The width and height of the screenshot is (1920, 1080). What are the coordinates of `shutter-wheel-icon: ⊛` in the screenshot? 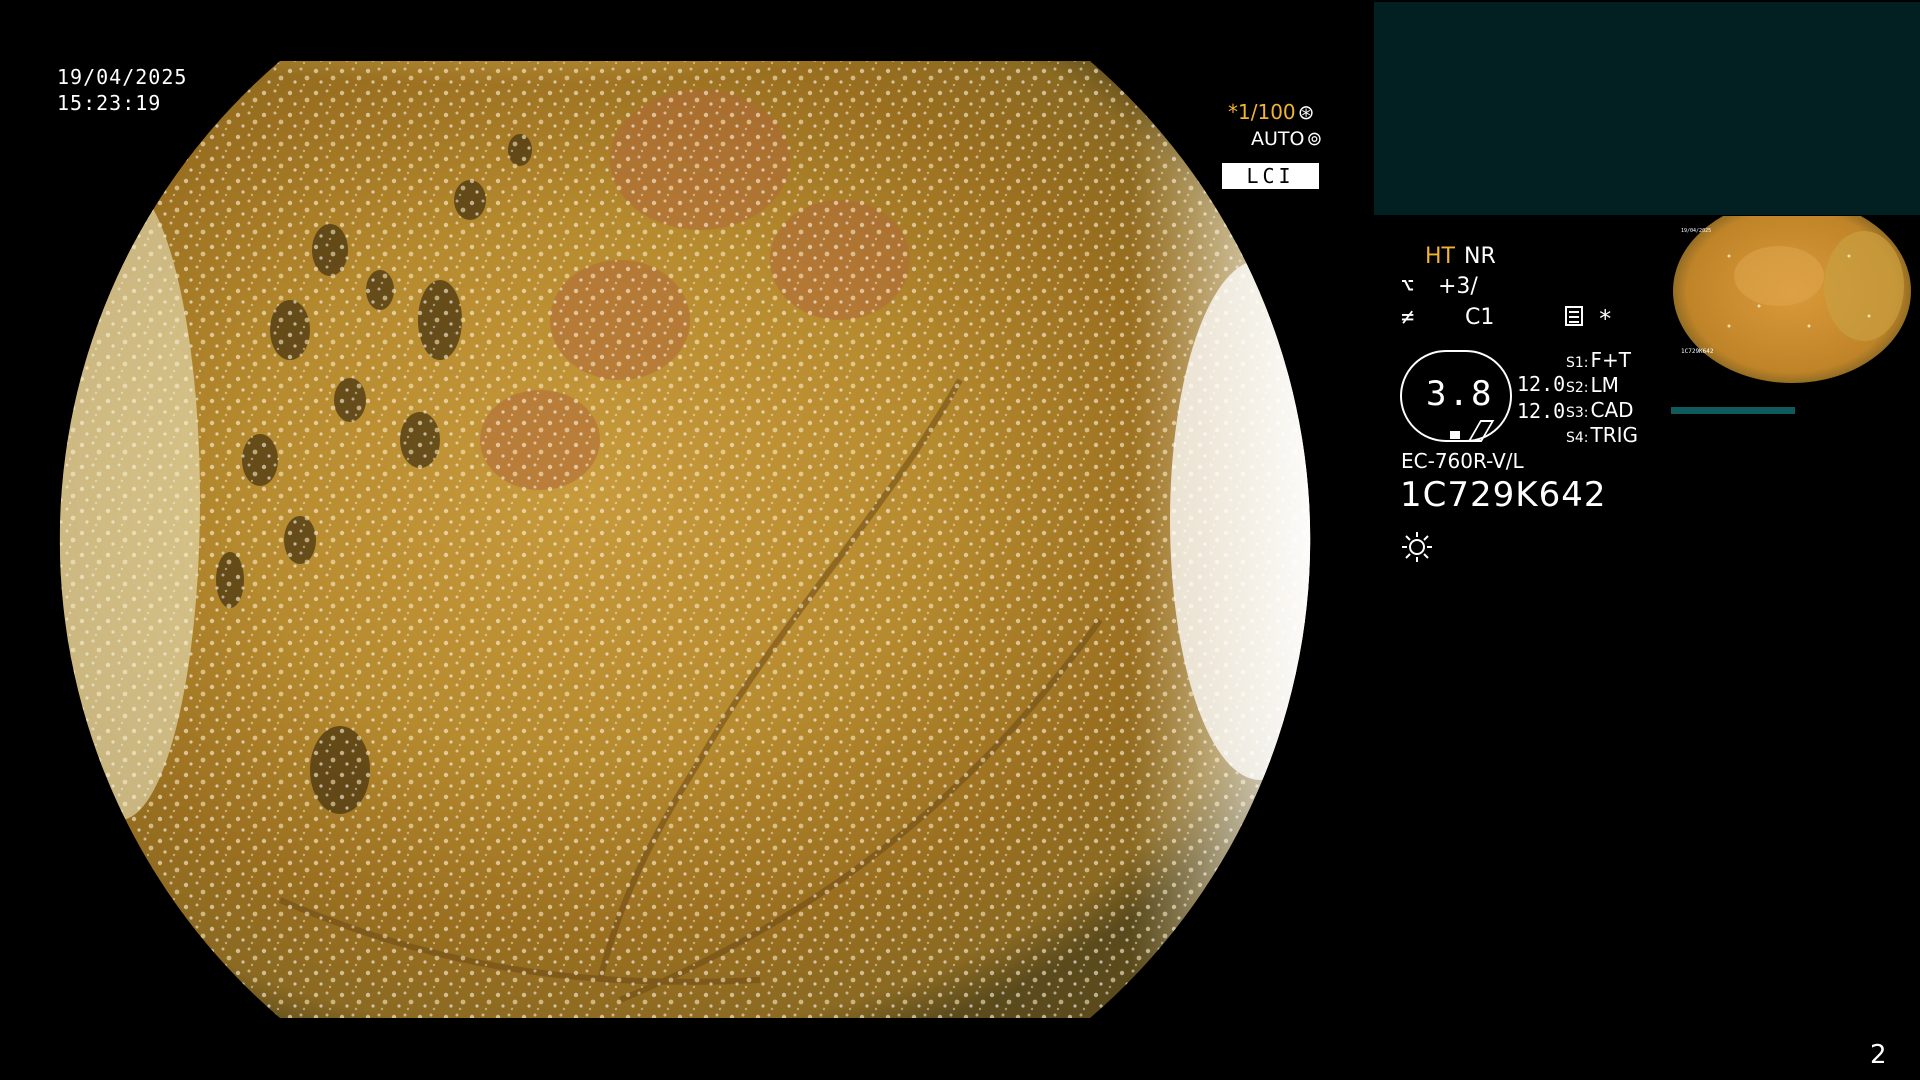 It's located at (1306, 112).